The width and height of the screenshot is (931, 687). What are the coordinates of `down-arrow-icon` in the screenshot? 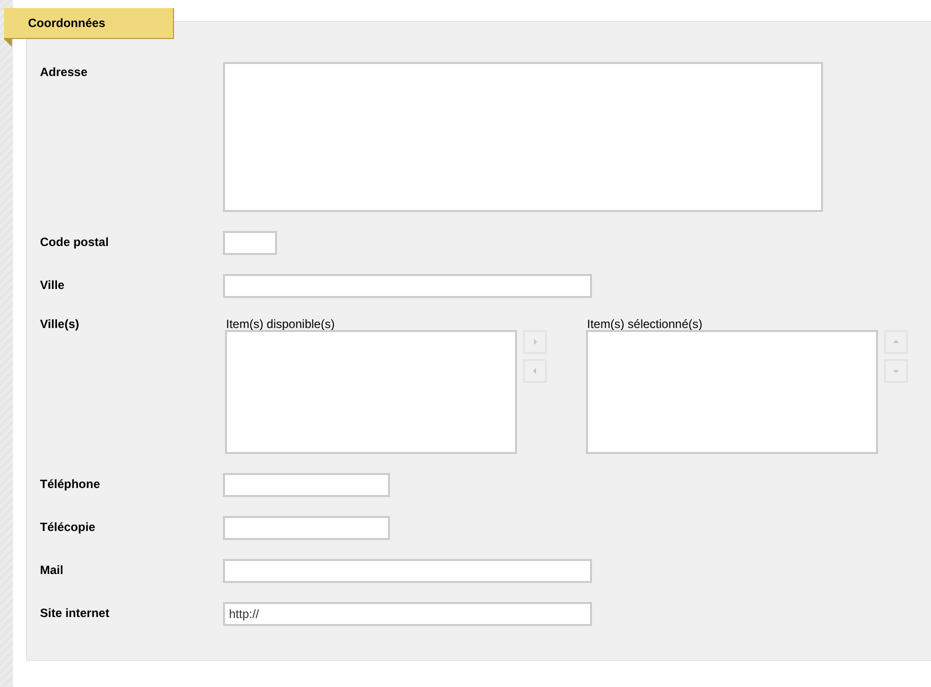 It's located at (896, 371).